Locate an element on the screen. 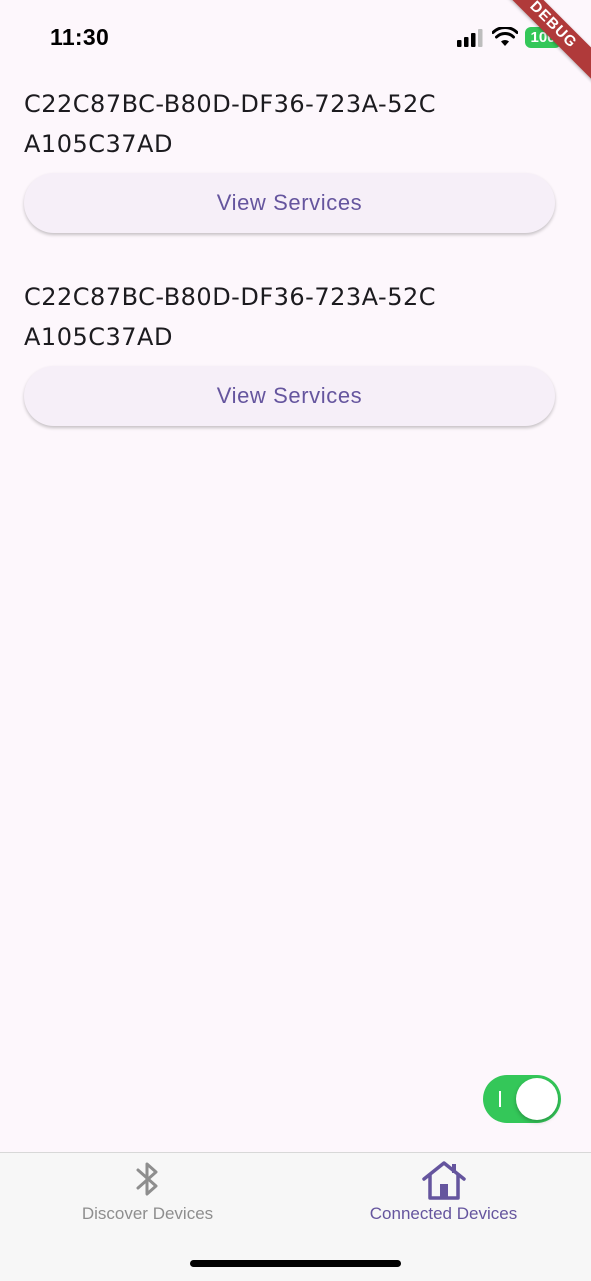 The height and width of the screenshot is (1281, 591). status-time: 11:30 is located at coordinates (80, 37).